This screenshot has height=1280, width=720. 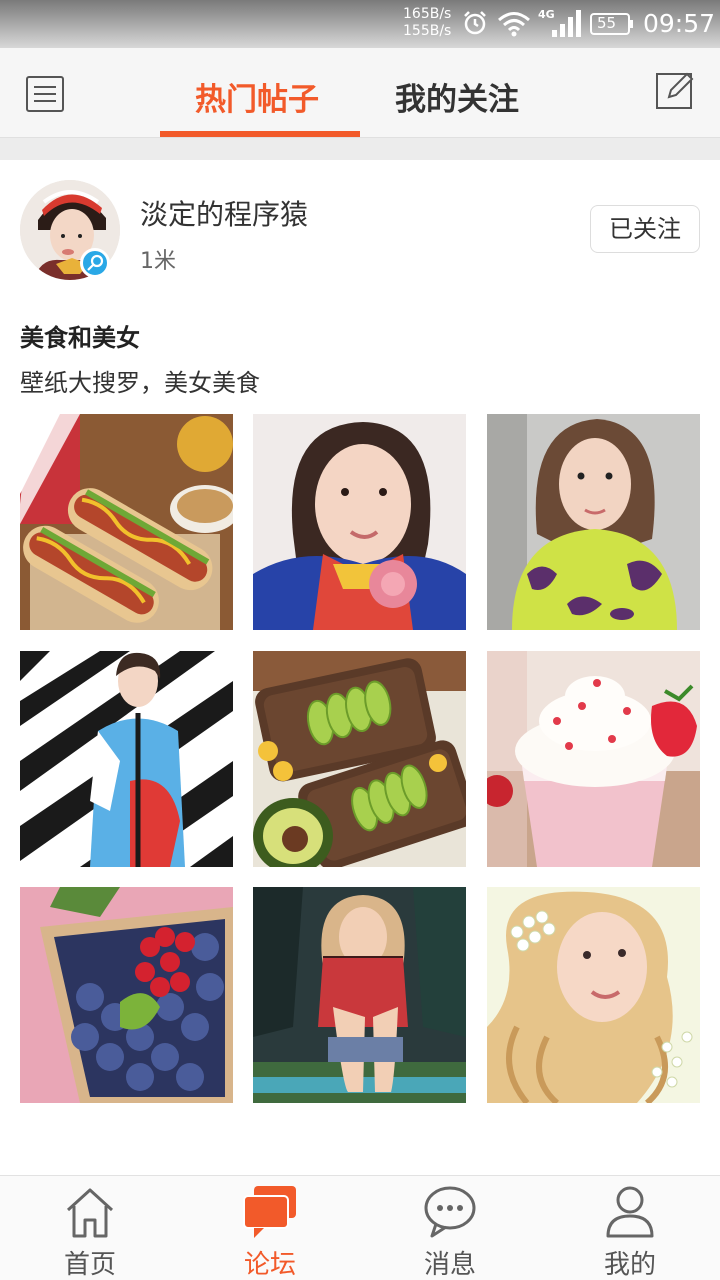 I want to click on tab-hot-posts: 热门帖子, so click(x=257, y=96).